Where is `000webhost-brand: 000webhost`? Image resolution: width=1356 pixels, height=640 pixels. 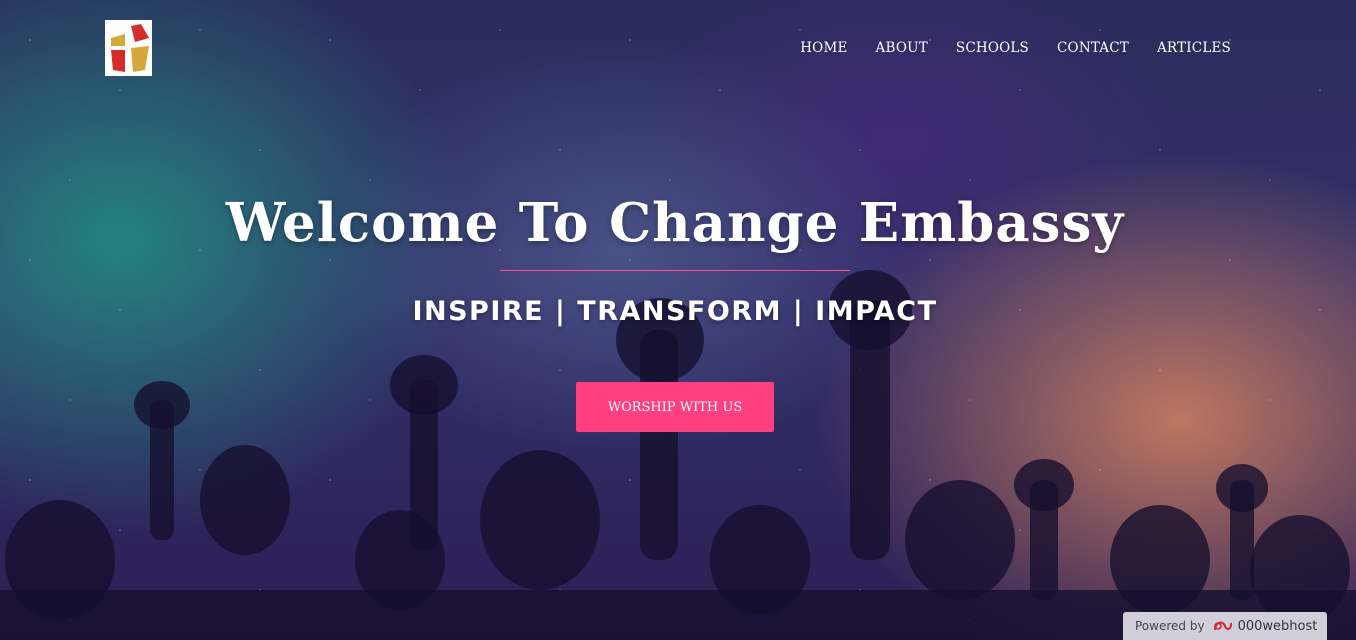 000webhost-brand: 000webhost is located at coordinates (1277, 626).